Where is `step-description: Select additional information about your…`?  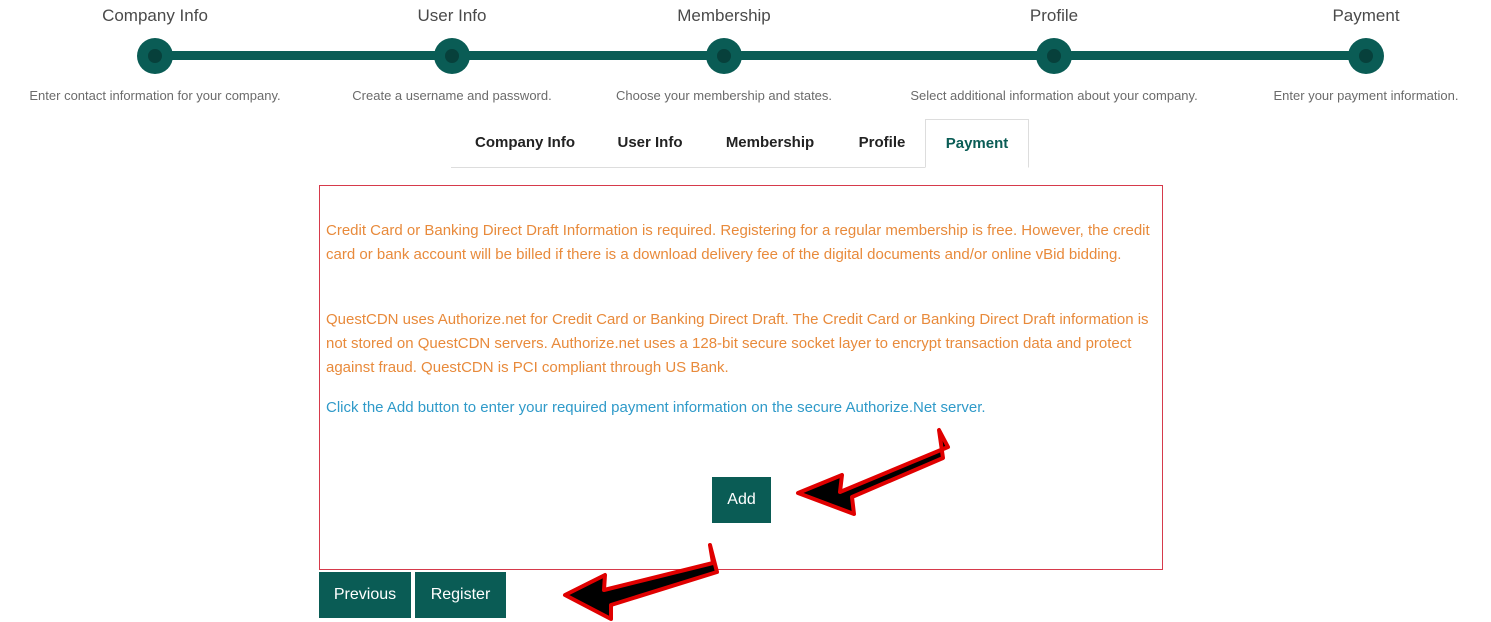
step-description: Select additional information about your… is located at coordinates (1054, 95).